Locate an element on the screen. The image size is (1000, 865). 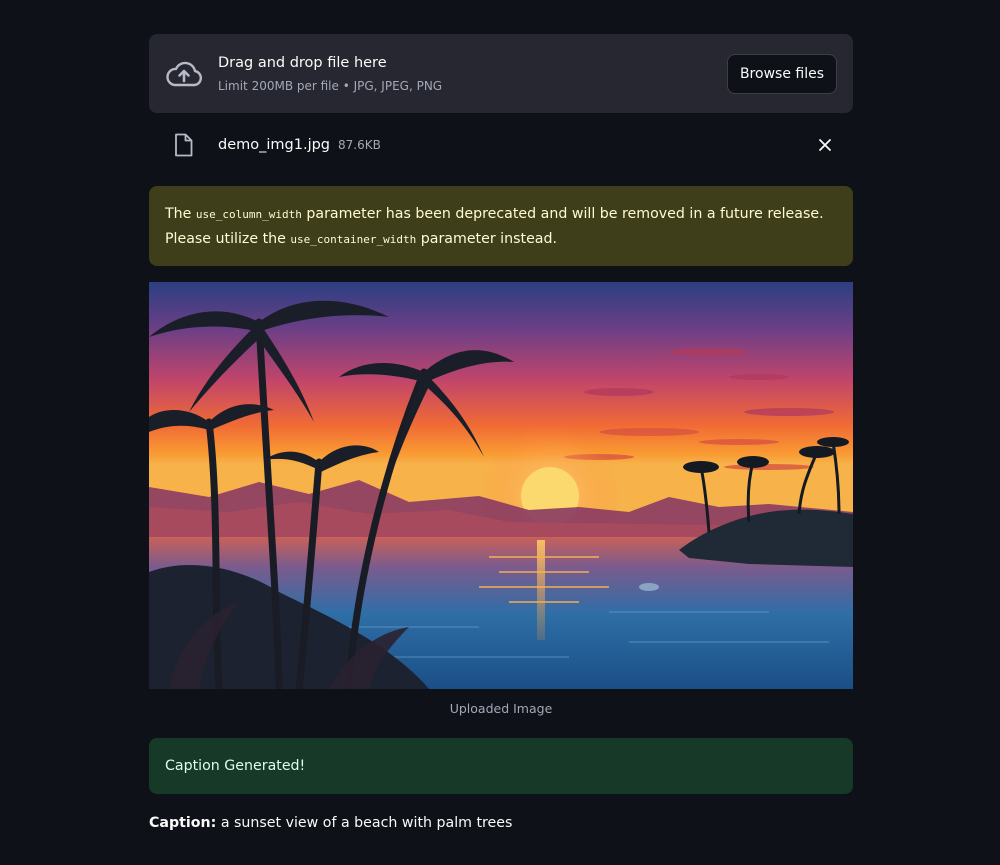
close-icon is located at coordinates (825, 145).